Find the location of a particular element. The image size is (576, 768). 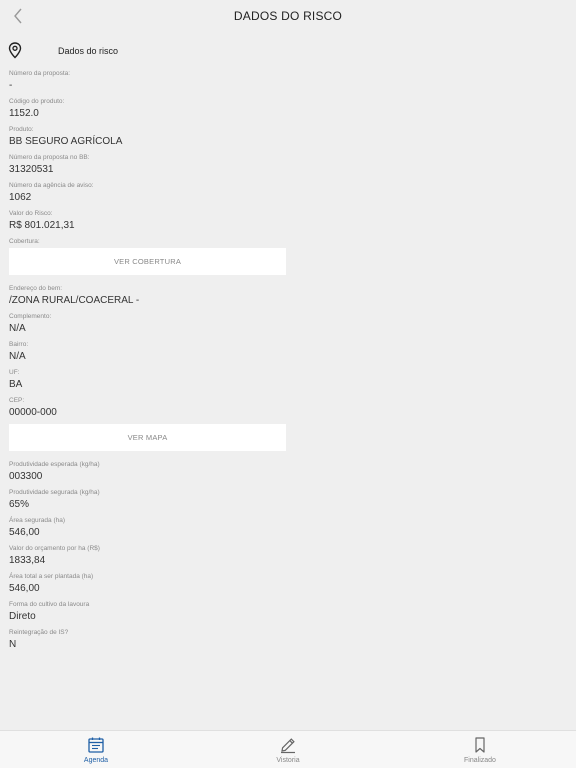

field-produto: Produto: BB SEGURO AGRÍCOLA is located at coordinates (149, 139).